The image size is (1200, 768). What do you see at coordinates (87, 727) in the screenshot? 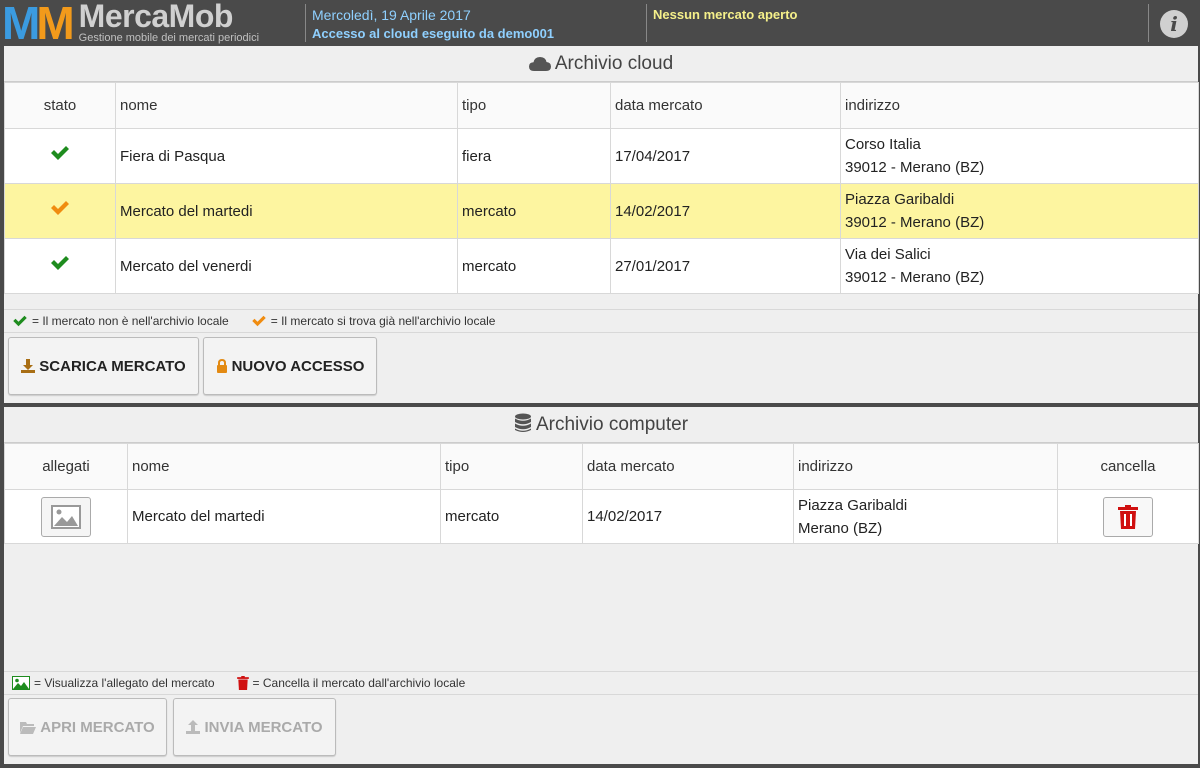
I see `open-market-button: APRI MERCATO` at bounding box center [87, 727].